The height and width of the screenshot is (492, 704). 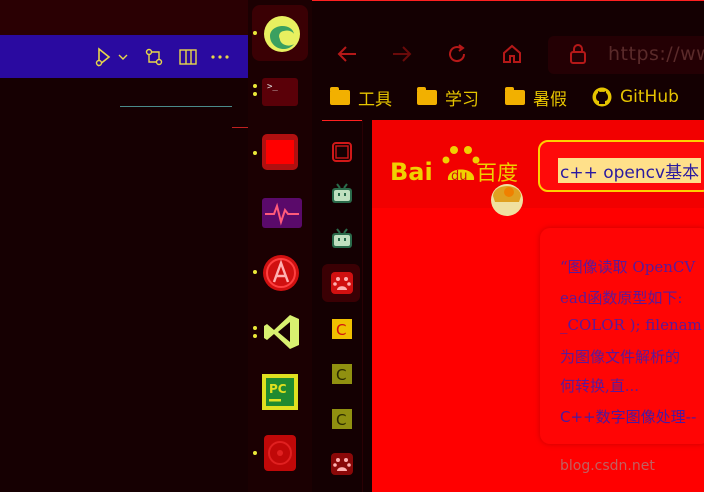 I want to click on chevron-down-icon, so click(x=123, y=57).